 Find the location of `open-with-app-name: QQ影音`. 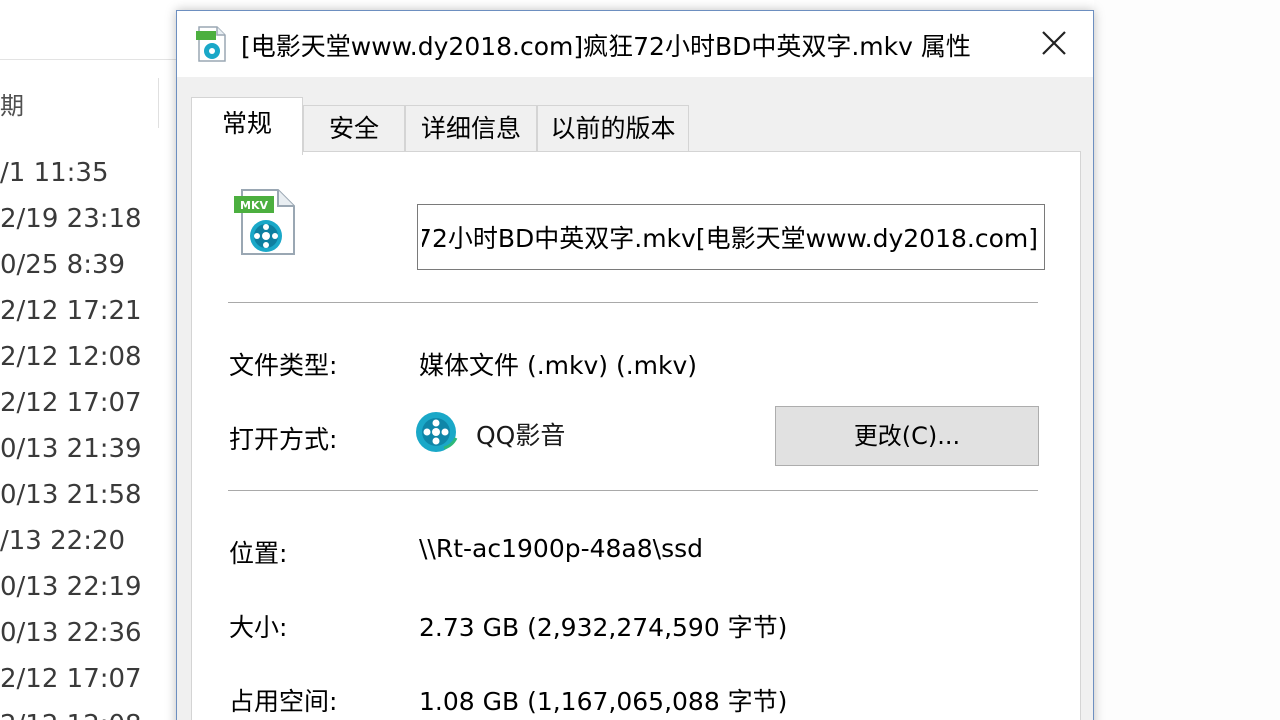

open-with-app-name: QQ影音 is located at coordinates (521, 435).